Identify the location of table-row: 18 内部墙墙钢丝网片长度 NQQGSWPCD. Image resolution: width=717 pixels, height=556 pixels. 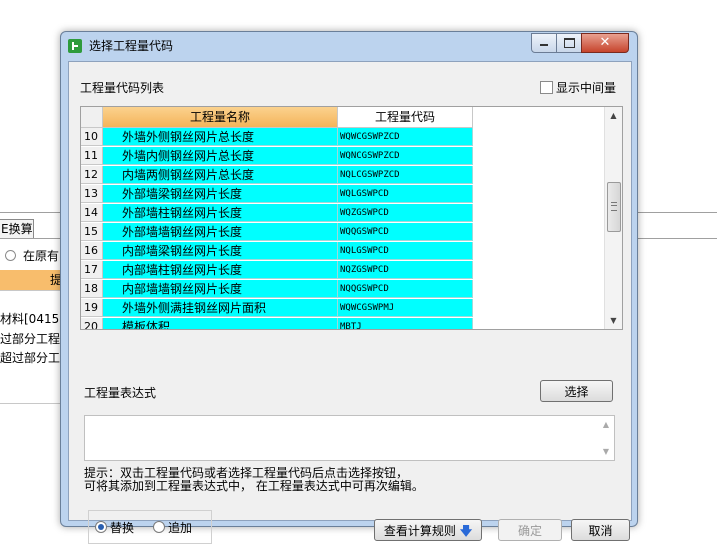
(277, 289).